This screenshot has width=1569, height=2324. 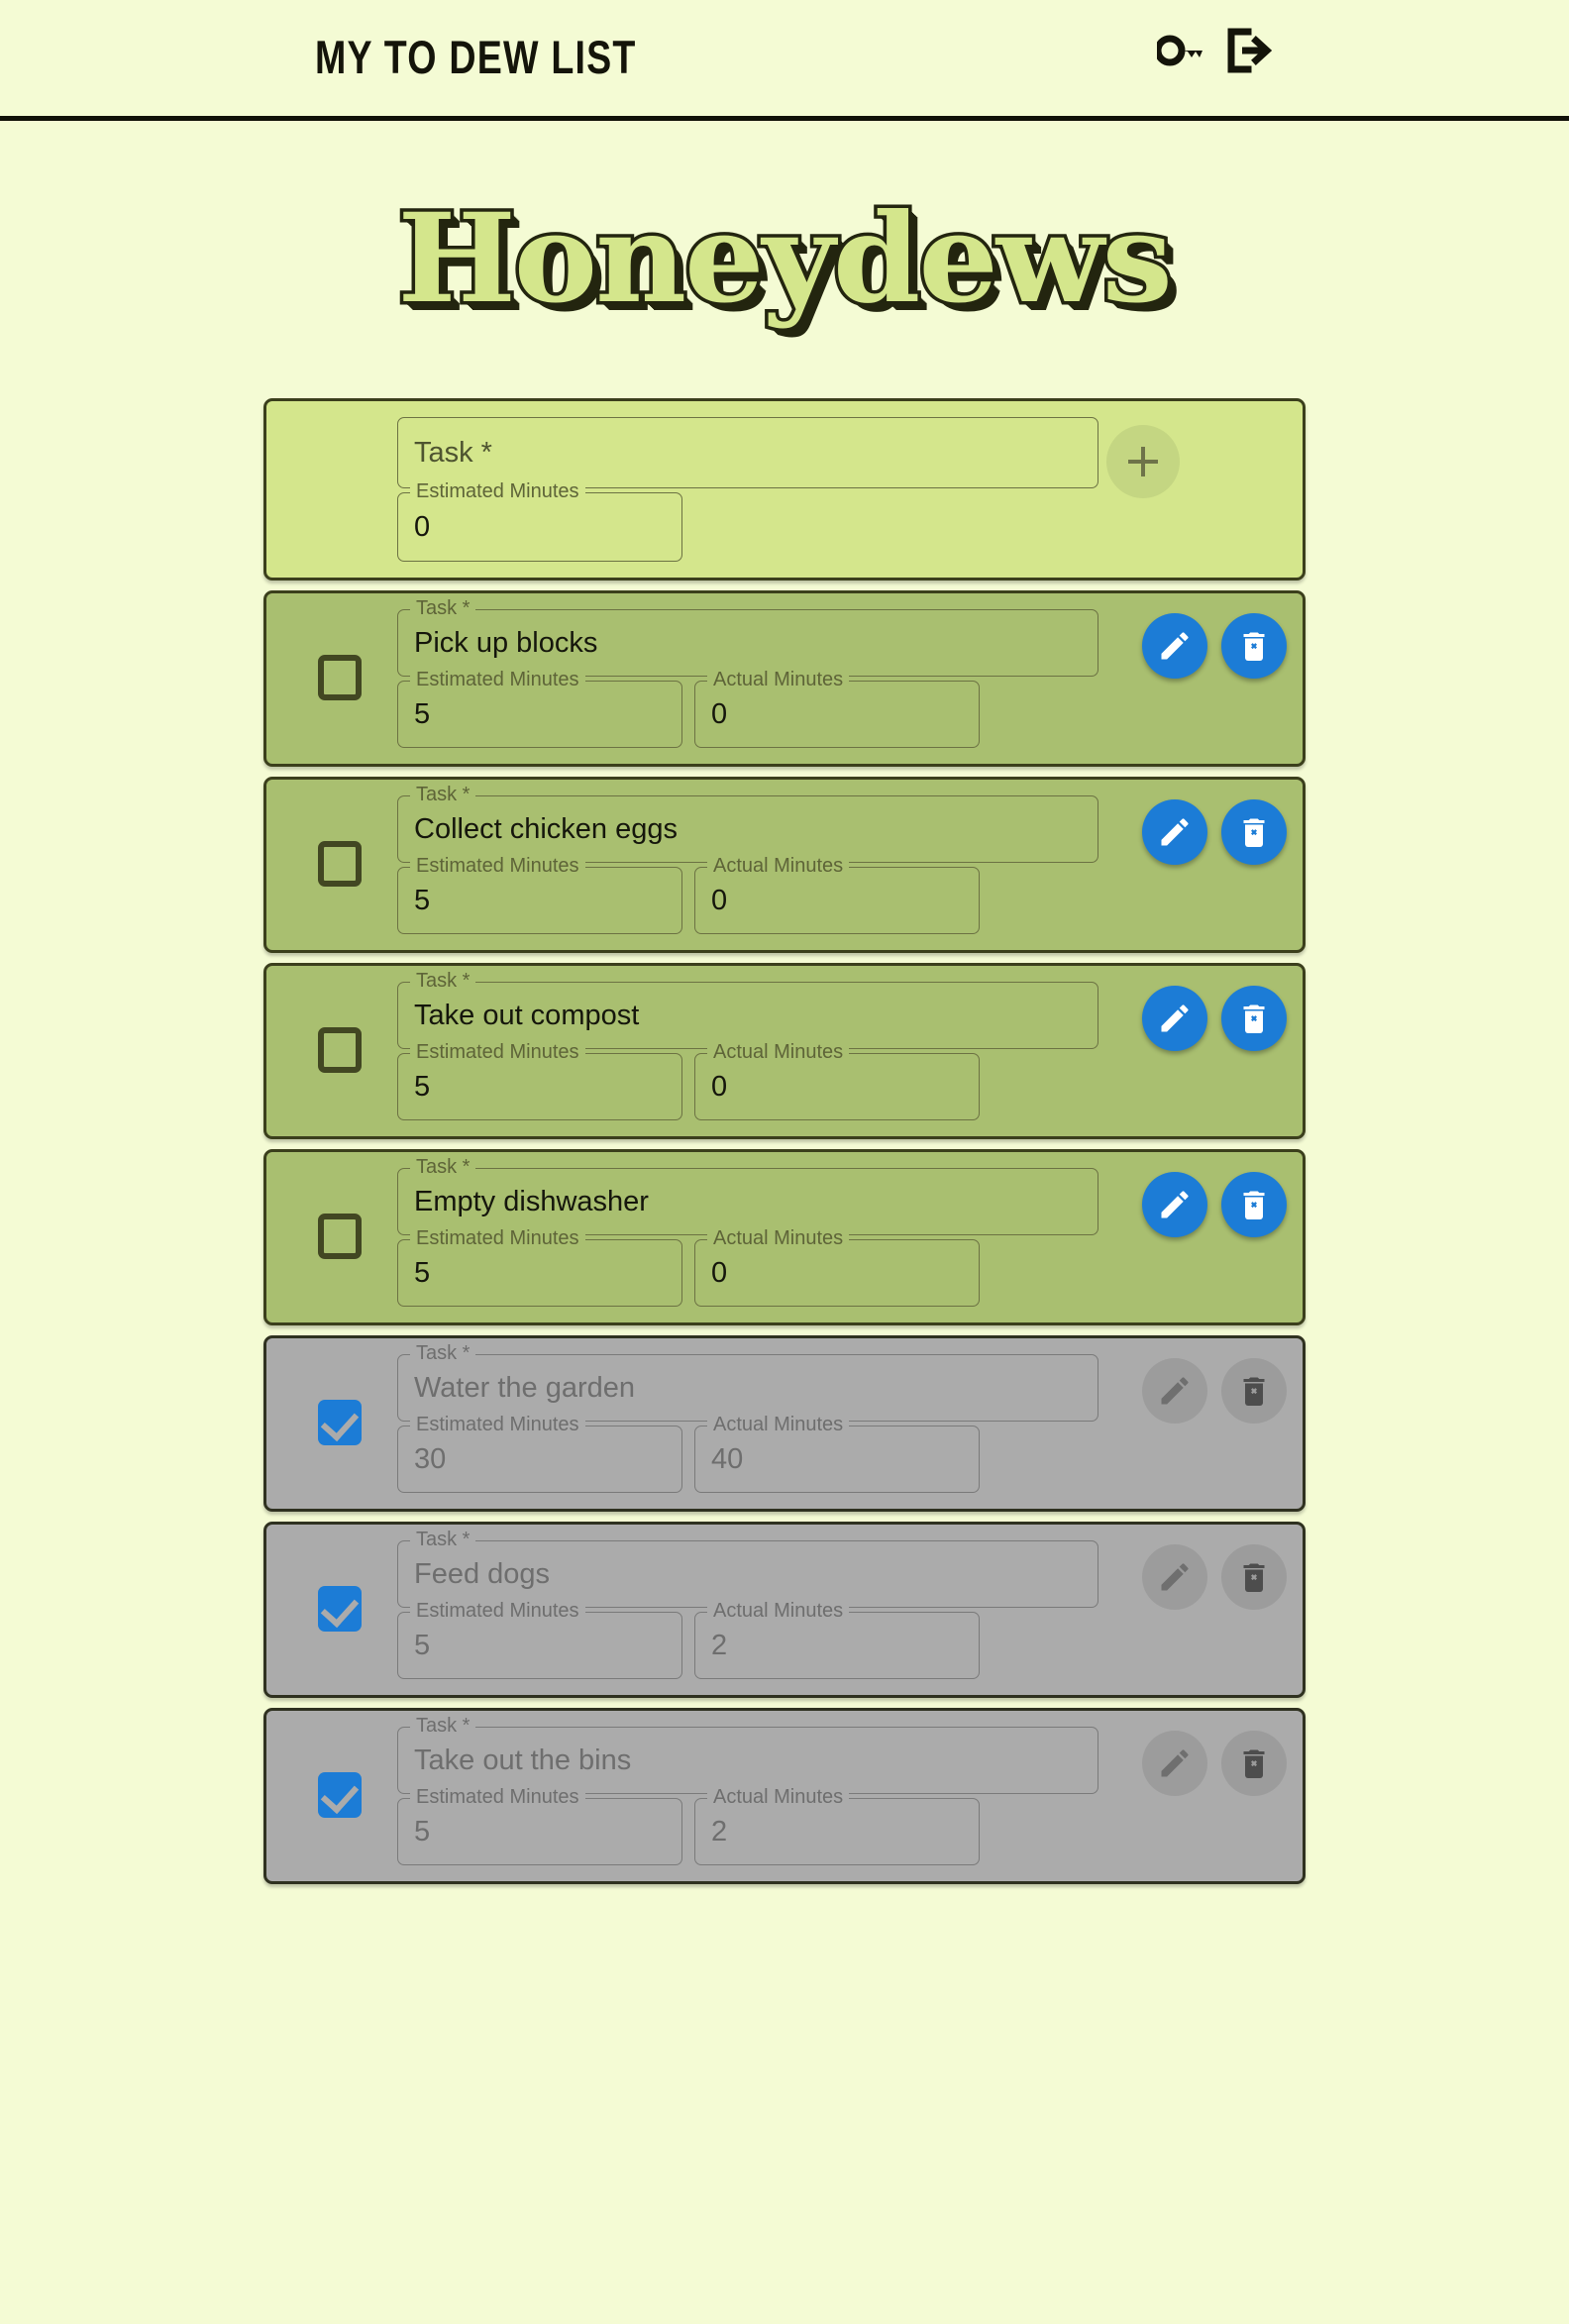 I want to click on task-name-value: Take out the bins, so click(x=523, y=1759).